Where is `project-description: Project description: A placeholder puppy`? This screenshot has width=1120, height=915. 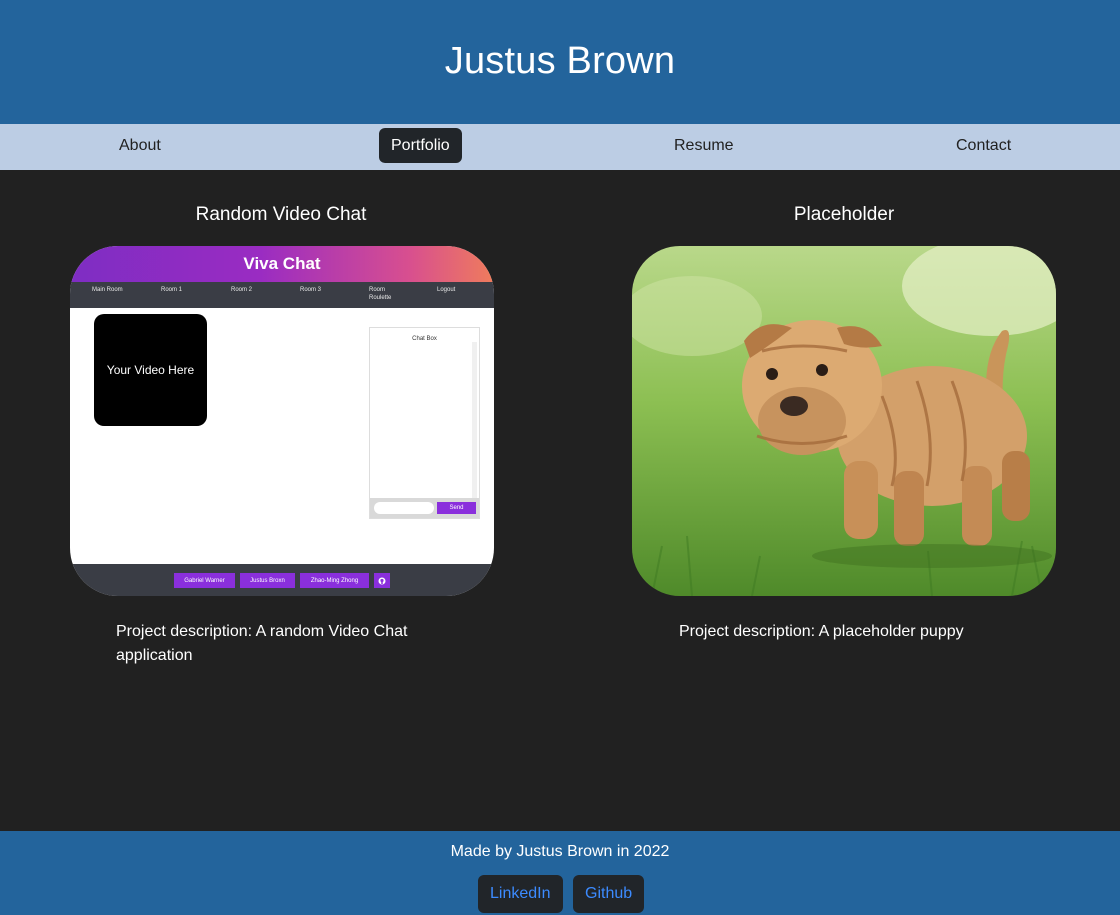
project-description: Project description: A placeholder puppy is located at coordinates (821, 631).